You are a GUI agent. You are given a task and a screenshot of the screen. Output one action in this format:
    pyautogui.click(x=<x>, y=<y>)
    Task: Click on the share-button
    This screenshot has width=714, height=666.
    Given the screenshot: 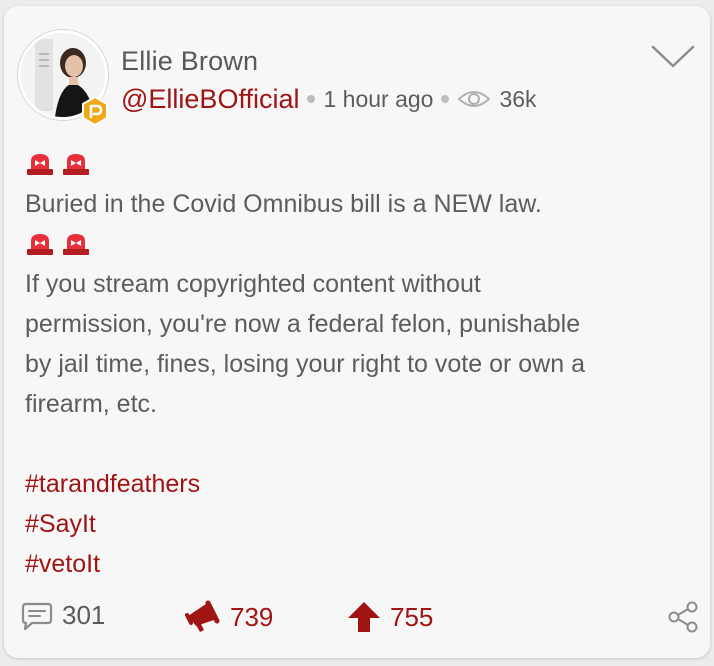 What is the action you would take?
    pyautogui.click(x=683, y=617)
    